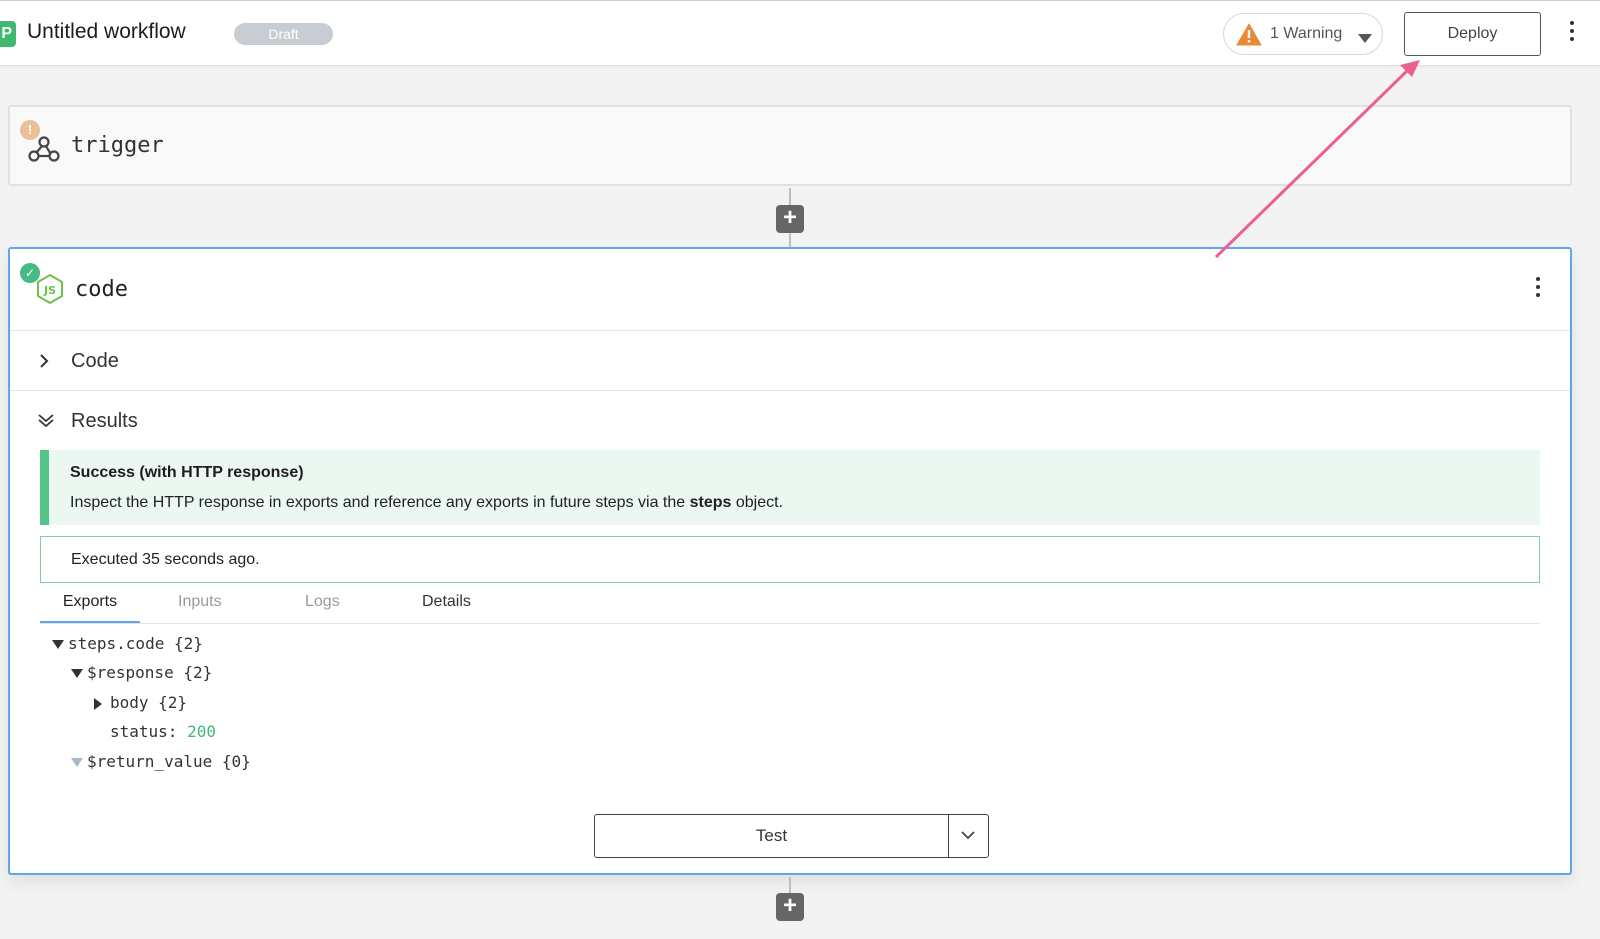 The width and height of the screenshot is (1600, 939). I want to click on nodejs-icon: JS, so click(50, 291).